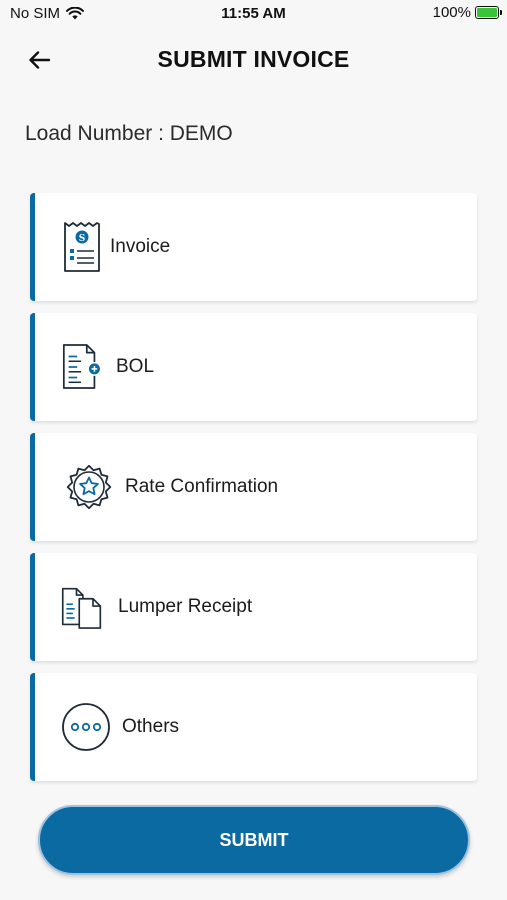 The width and height of the screenshot is (507, 900). Describe the element at coordinates (253, 367) in the screenshot. I see `document-card-bol: BOL` at that location.